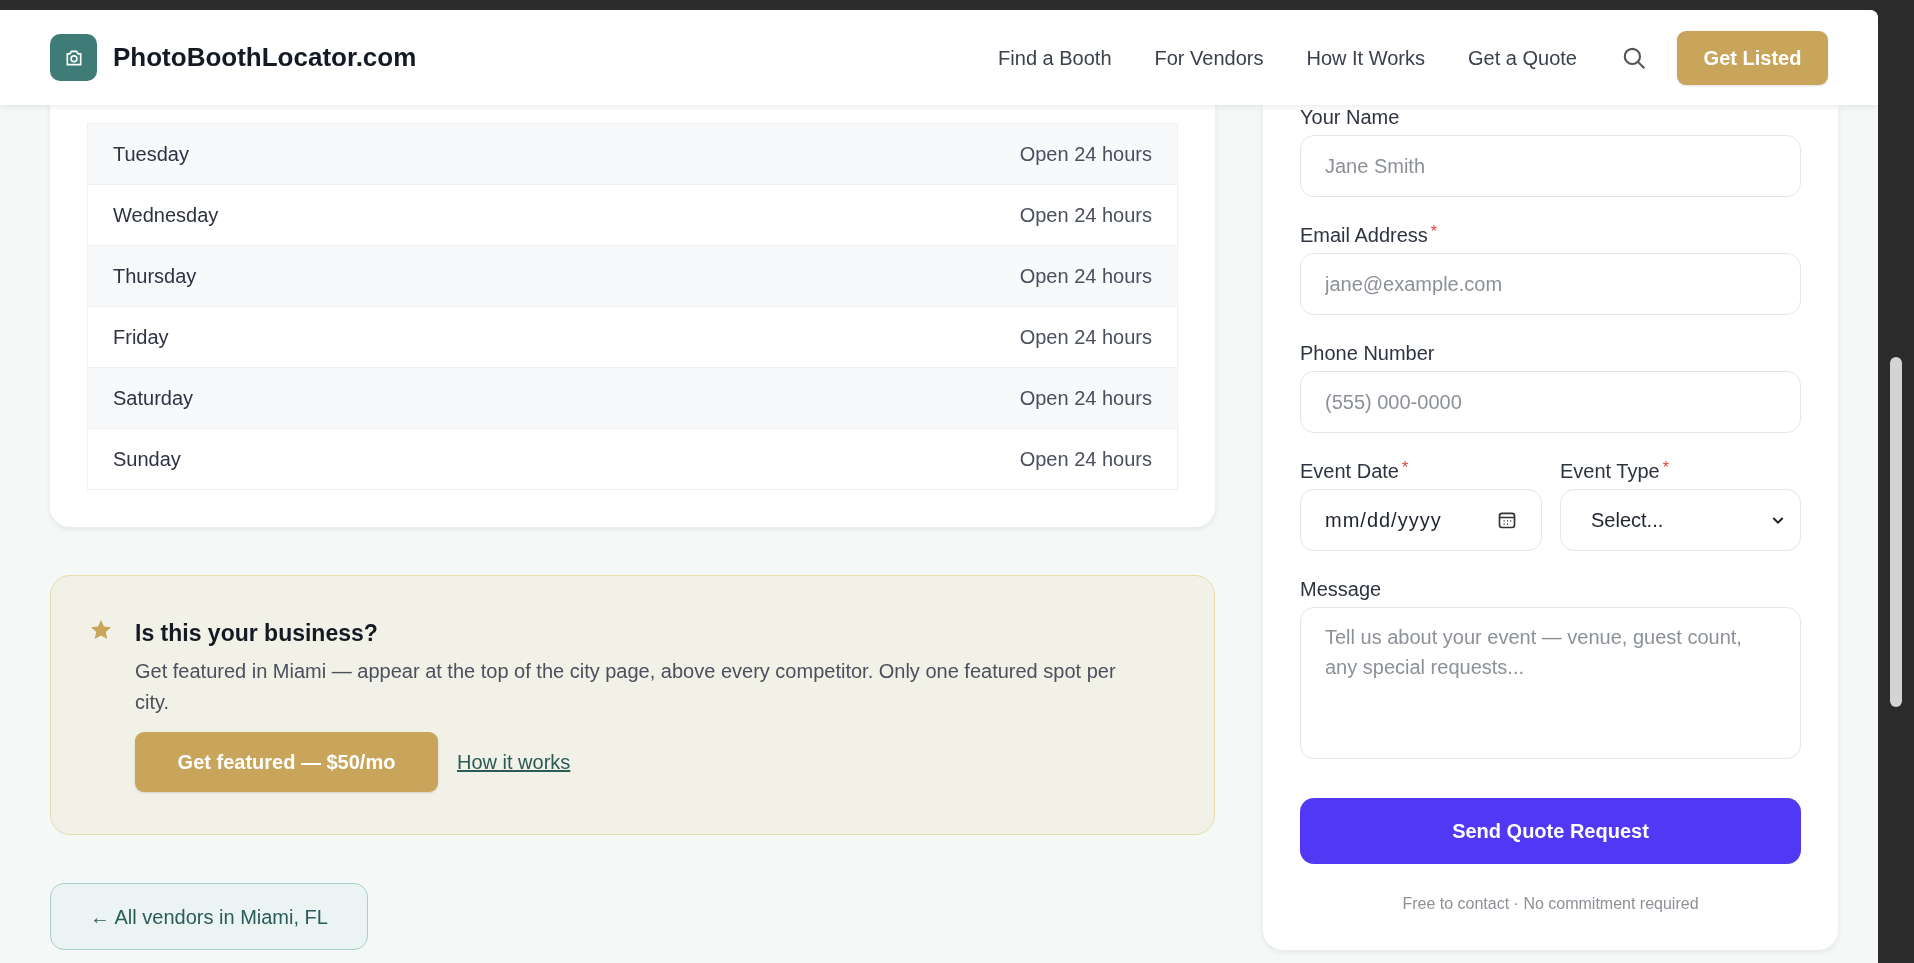 This screenshot has width=1914, height=963. What do you see at coordinates (1055, 57) in the screenshot?
I see `nav-link: Find a Booth` at bounding box center [1055, 57].